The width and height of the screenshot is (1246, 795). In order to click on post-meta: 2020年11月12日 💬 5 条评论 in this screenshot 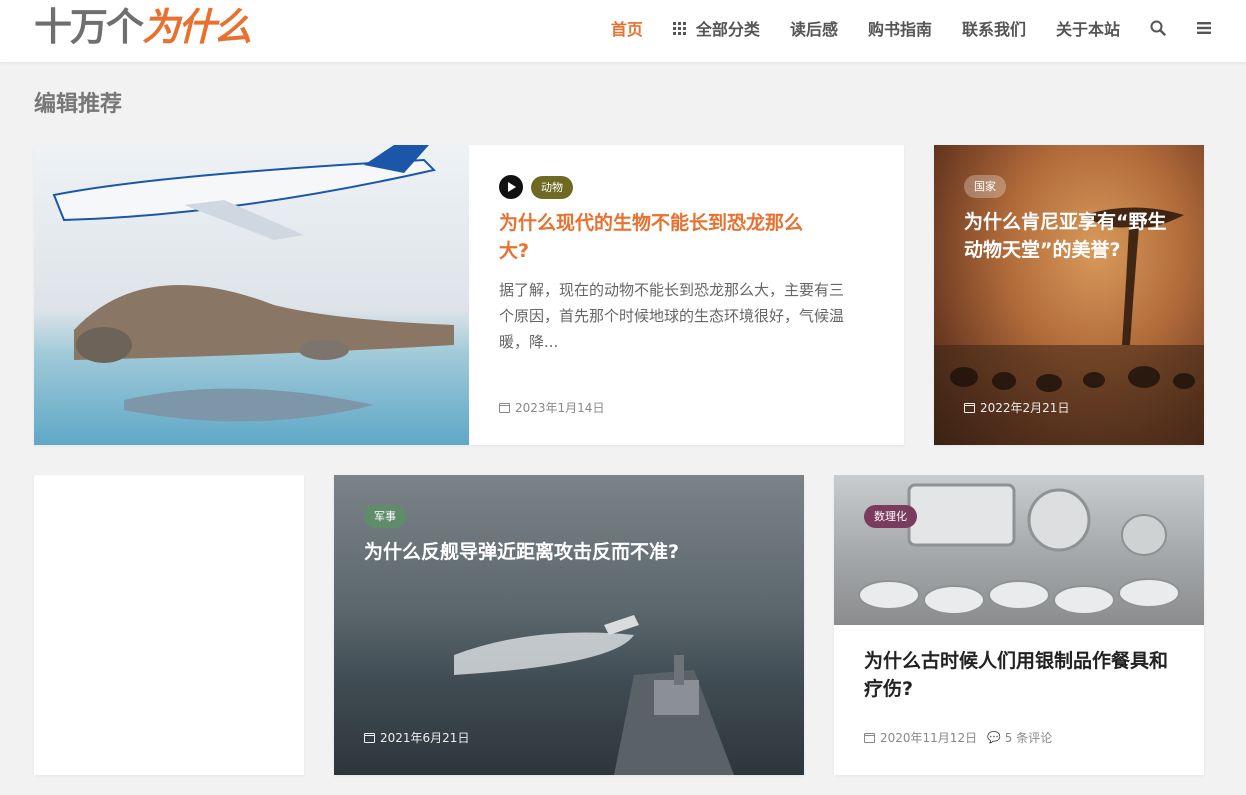, I will do `click(958, 737)`.